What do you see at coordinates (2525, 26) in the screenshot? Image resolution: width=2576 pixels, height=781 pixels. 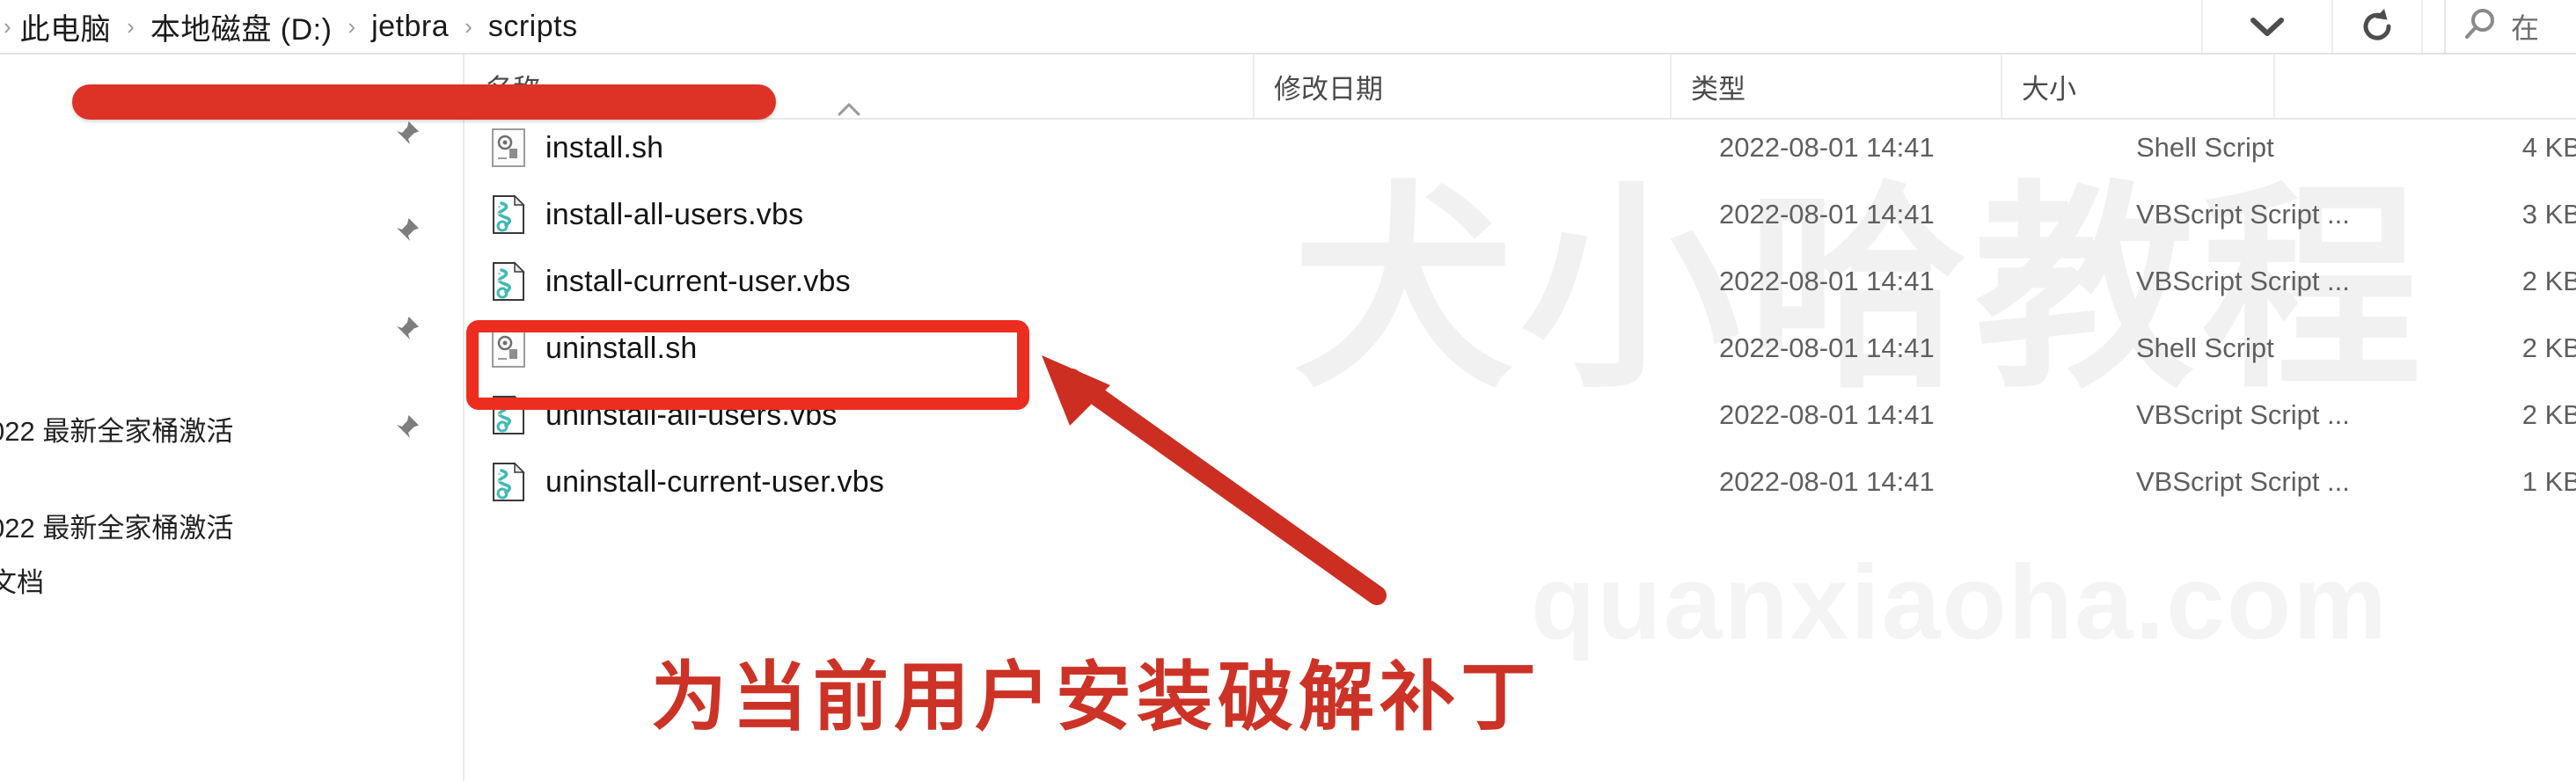 I see `search-input: 在` at bounding box center [2525, 26].